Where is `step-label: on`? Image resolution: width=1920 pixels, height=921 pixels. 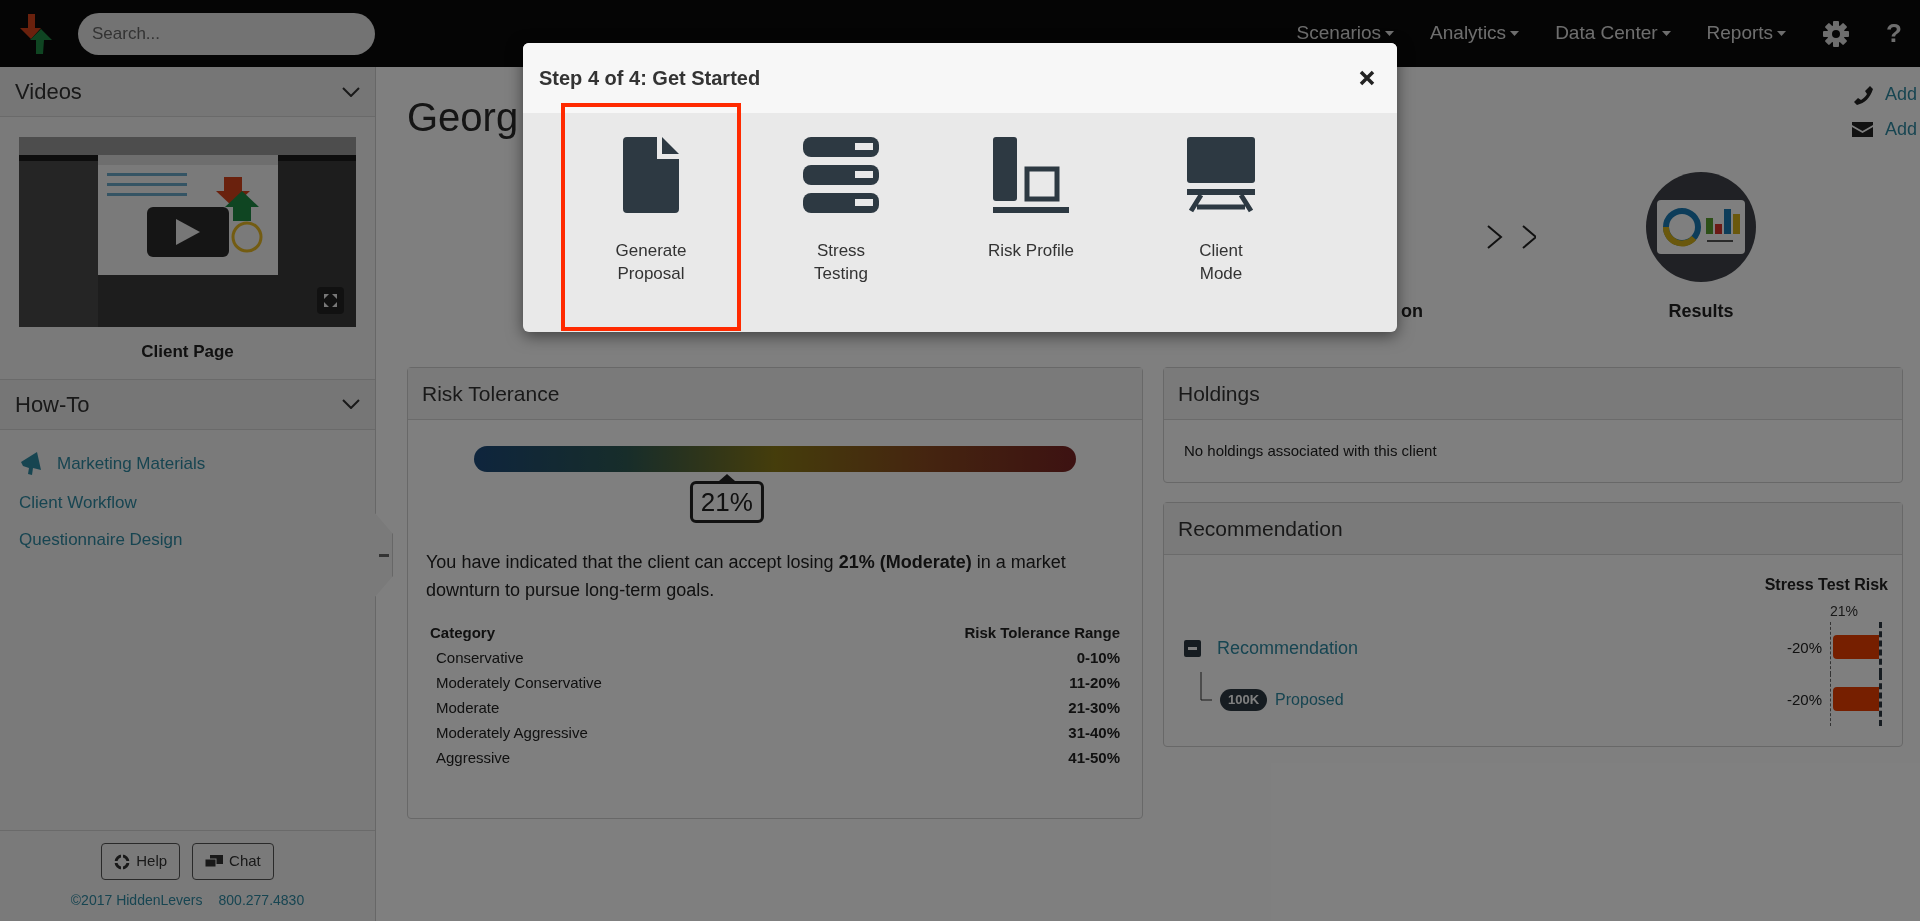
step-label: on is located at coordinates (1412, 311).